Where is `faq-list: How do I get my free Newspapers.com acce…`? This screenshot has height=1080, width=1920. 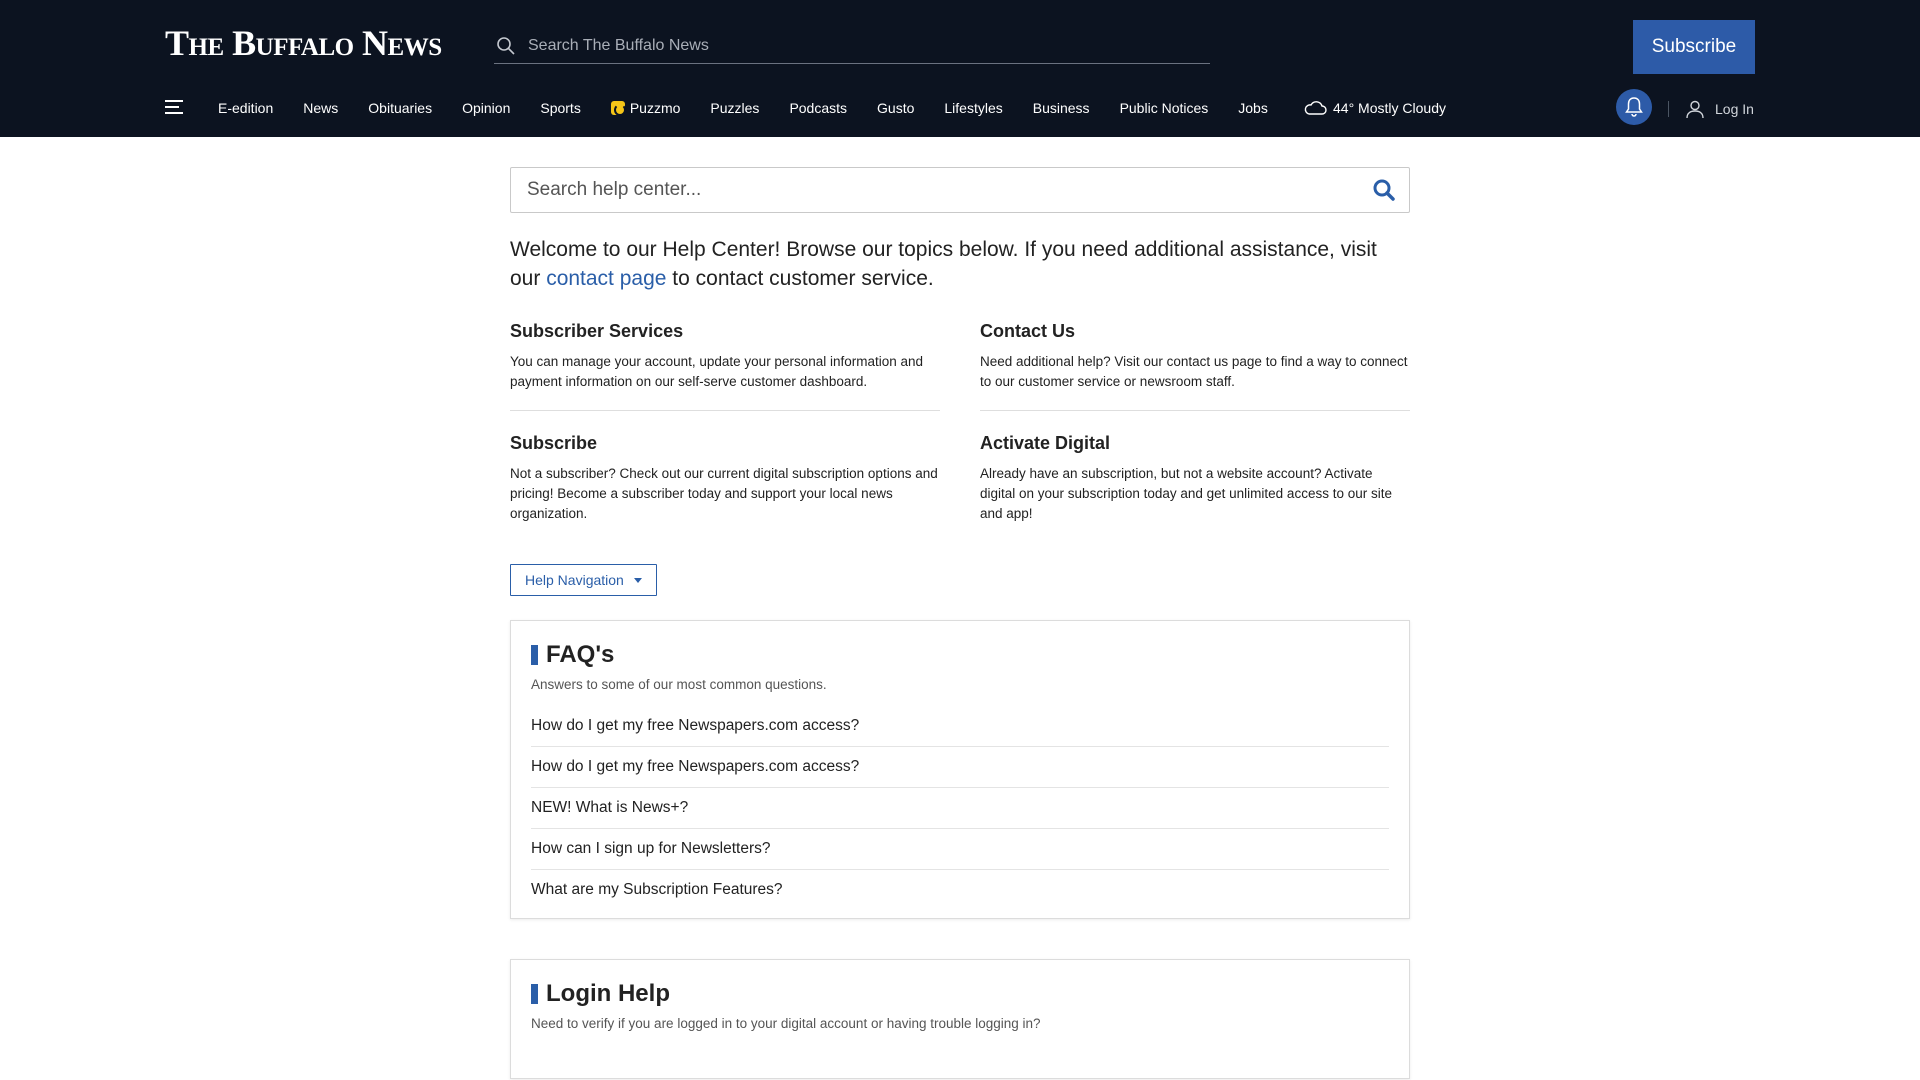 faq-list: How do I get my free Newspapers.com acce… is located at coordinates (960, 808).